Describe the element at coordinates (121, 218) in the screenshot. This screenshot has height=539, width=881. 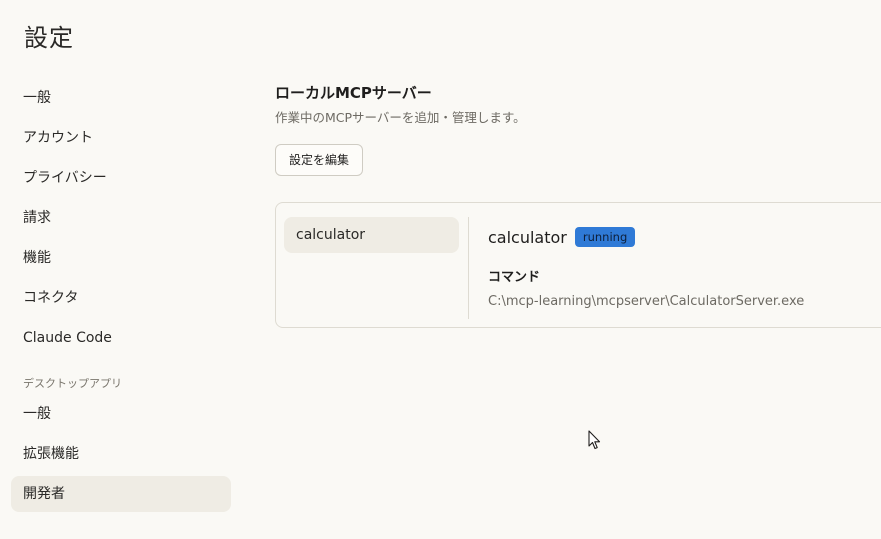
I see `sidebar-item-billing: 請求` at that location.